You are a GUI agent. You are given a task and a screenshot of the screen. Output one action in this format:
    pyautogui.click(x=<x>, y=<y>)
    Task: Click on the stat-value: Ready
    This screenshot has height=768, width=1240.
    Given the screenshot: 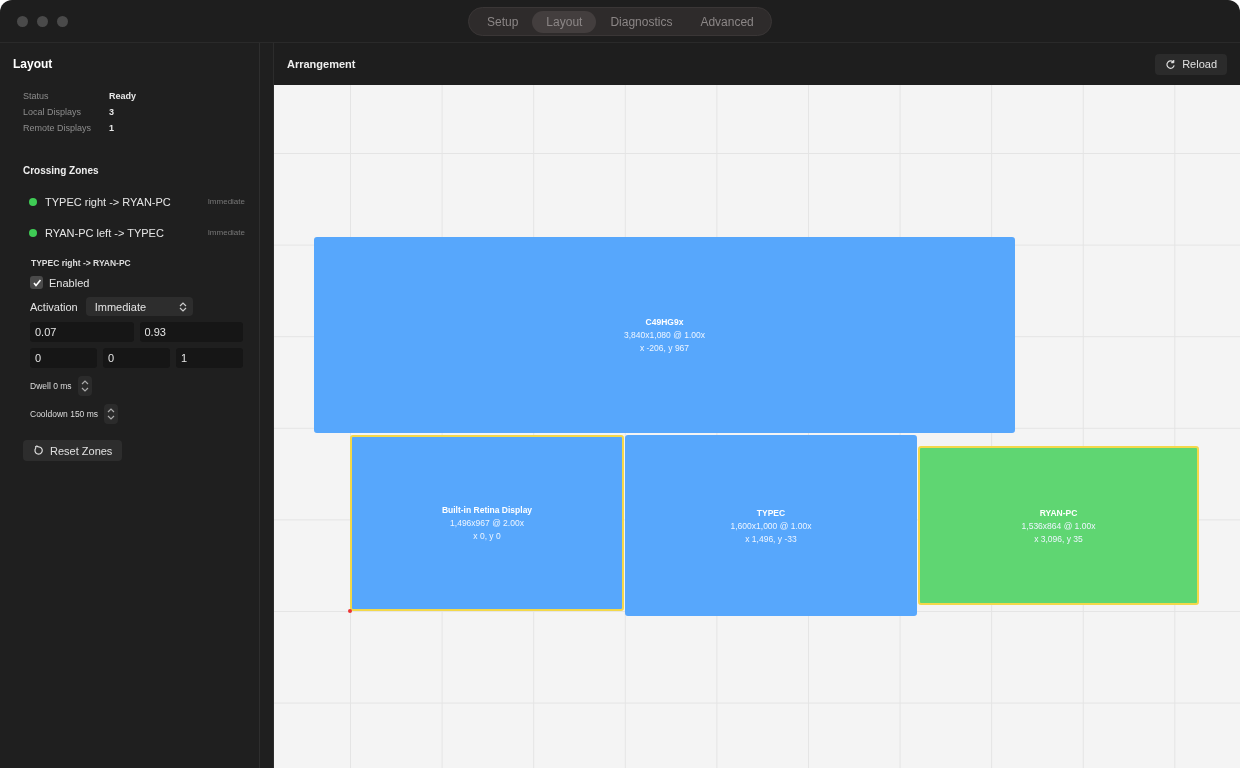 What is the action you would take?
    pyautogui.click(x=123, y=96)
    